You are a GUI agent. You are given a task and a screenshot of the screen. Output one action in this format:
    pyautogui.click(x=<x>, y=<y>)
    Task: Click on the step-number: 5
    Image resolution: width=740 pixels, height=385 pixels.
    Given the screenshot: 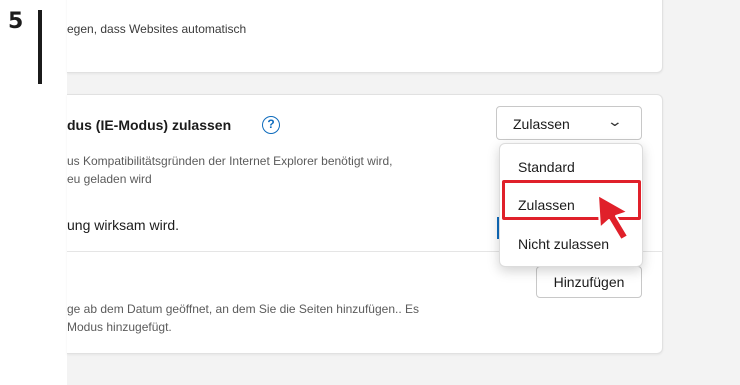 What is the action you would take?
    pyautogui.click(x=16, y=21)
    